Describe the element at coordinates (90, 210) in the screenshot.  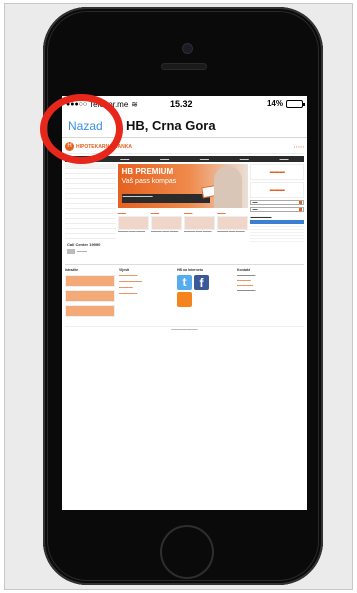
I see `site-sidebar-menu: Call Center 19990 ▬▬▬▬` at that location.